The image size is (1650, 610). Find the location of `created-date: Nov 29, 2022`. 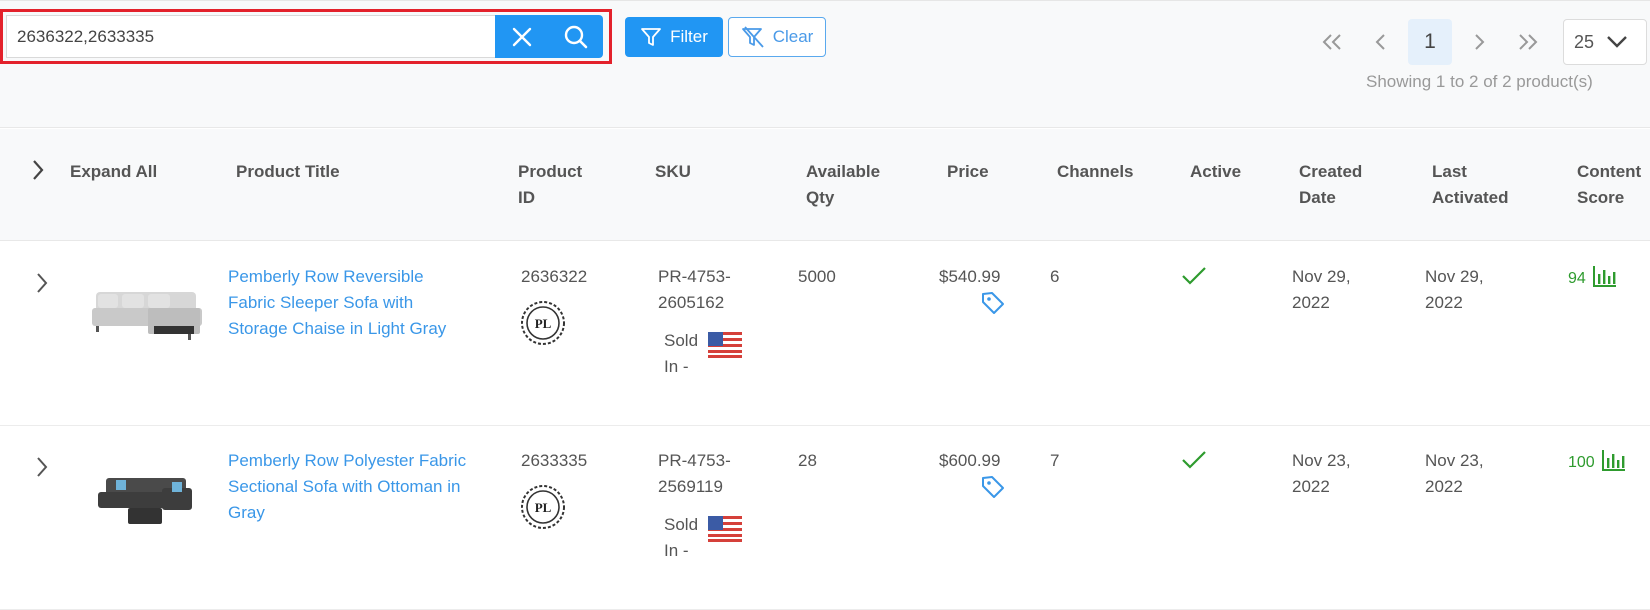

created-date: Nov 29, 2022 is located at coordinates (1321, 290).